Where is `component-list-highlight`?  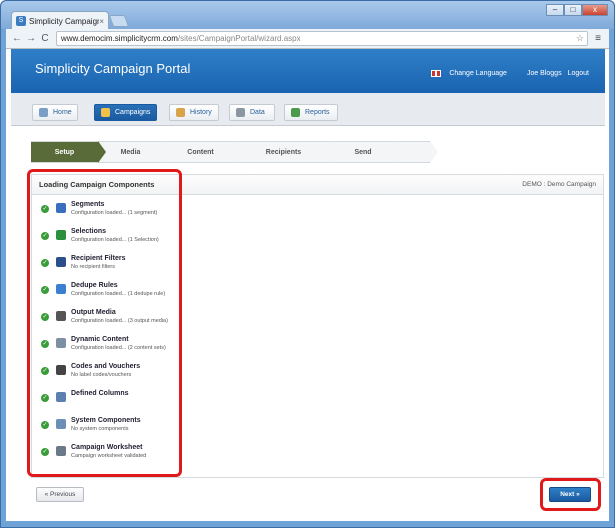
component-list-highlight is located at coordinates (104, 323).